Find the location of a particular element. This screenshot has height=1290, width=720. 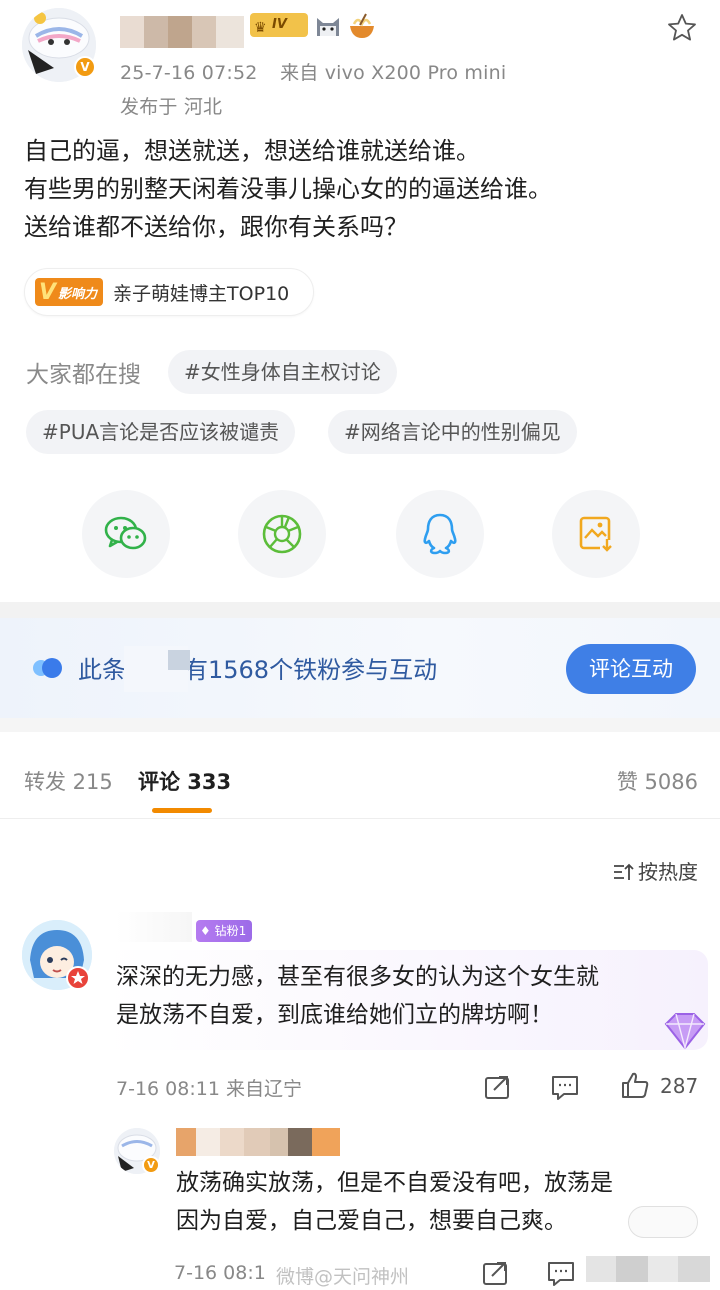

influence-chip: V 影响力 亲子萌娃博主TOP10 is located at coordinates (169, 292).